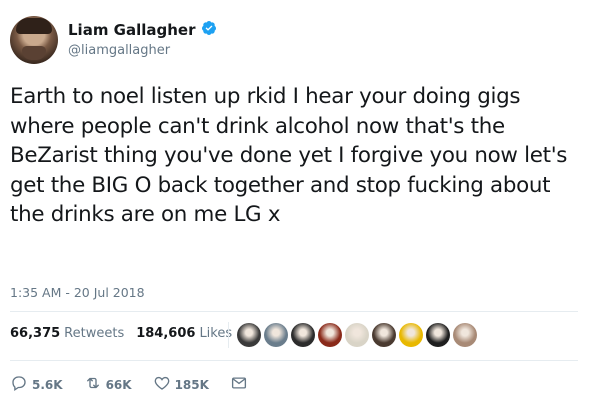  What do you see at coordinates (77, 292) in the screenshot?
I see `tweet-timestamp: 1:35 AM - 20 Jul 2018` at bounding box center [77, 292].